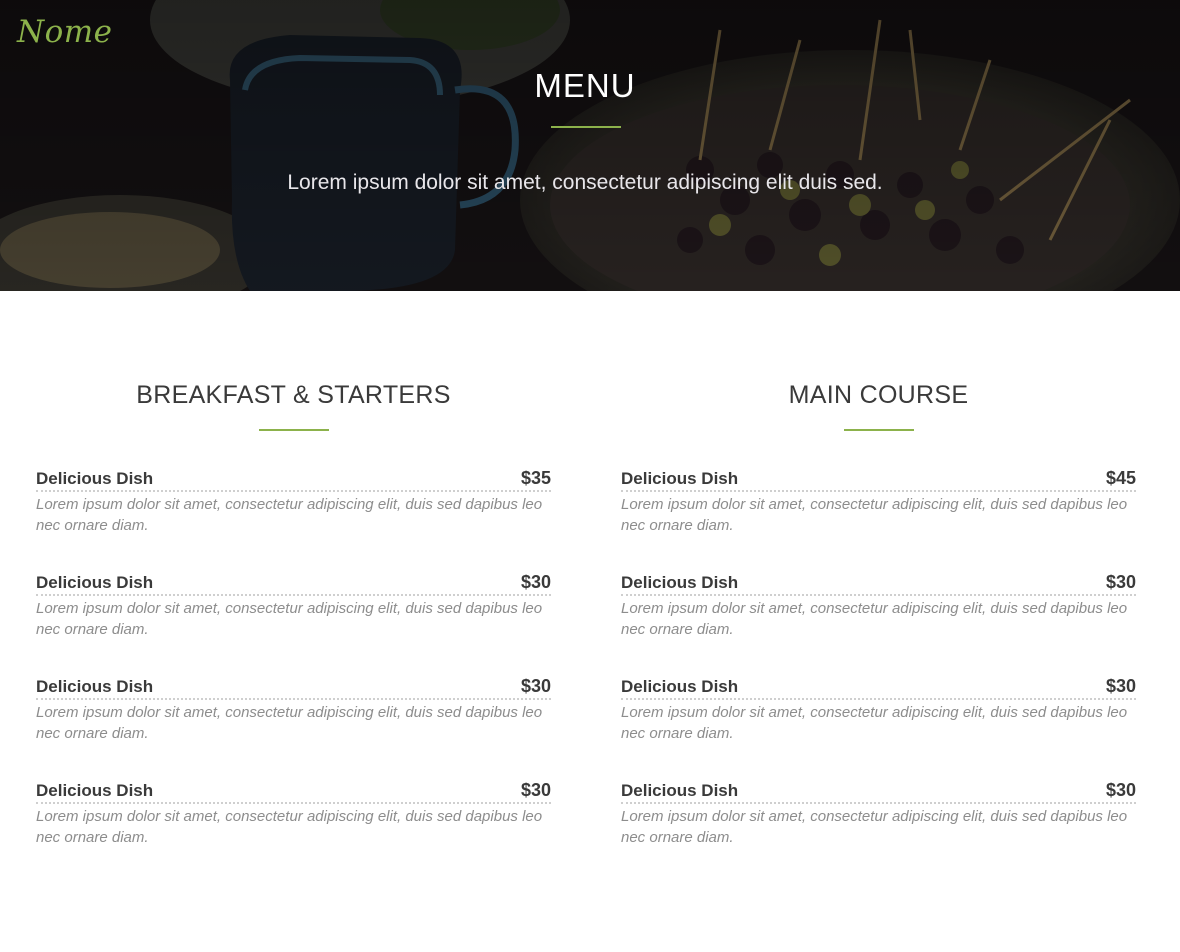  What do you see at coordinates (586, 127) in the screenshot?
I see `title-underline` at bounding box center [586, 127].